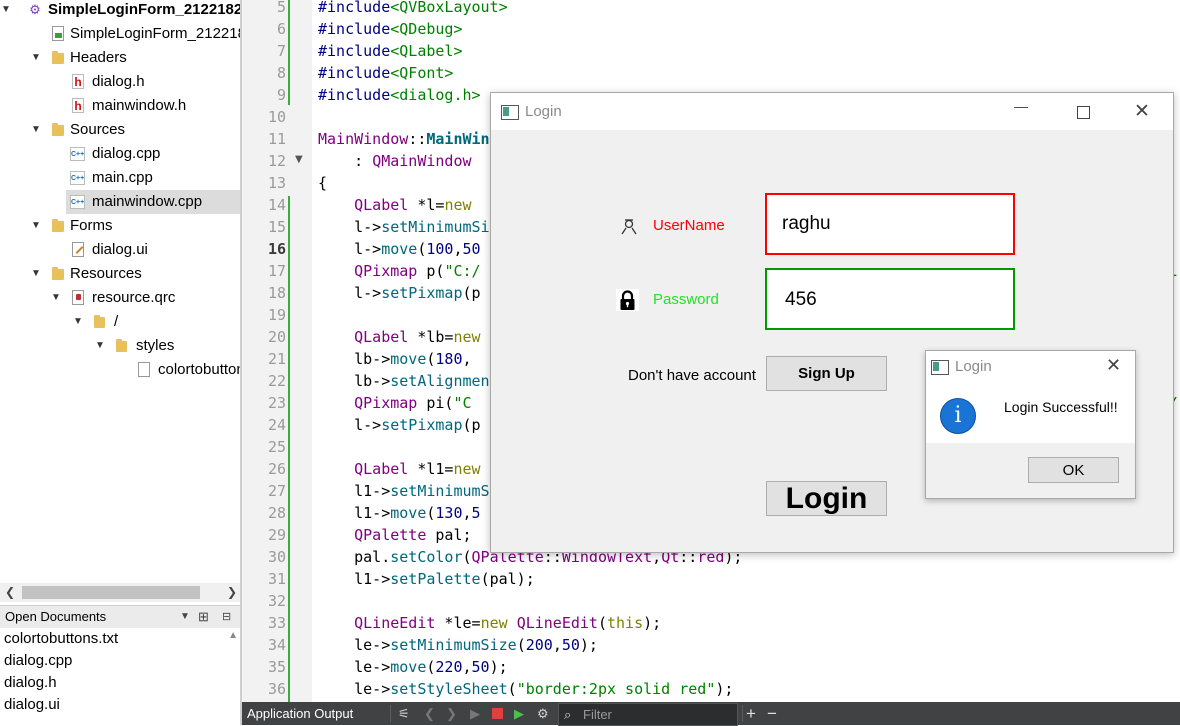  Describe the element at coordinates (648, 714) in the screenshot. I see `filter-input: ⌕ Filter` at that location.